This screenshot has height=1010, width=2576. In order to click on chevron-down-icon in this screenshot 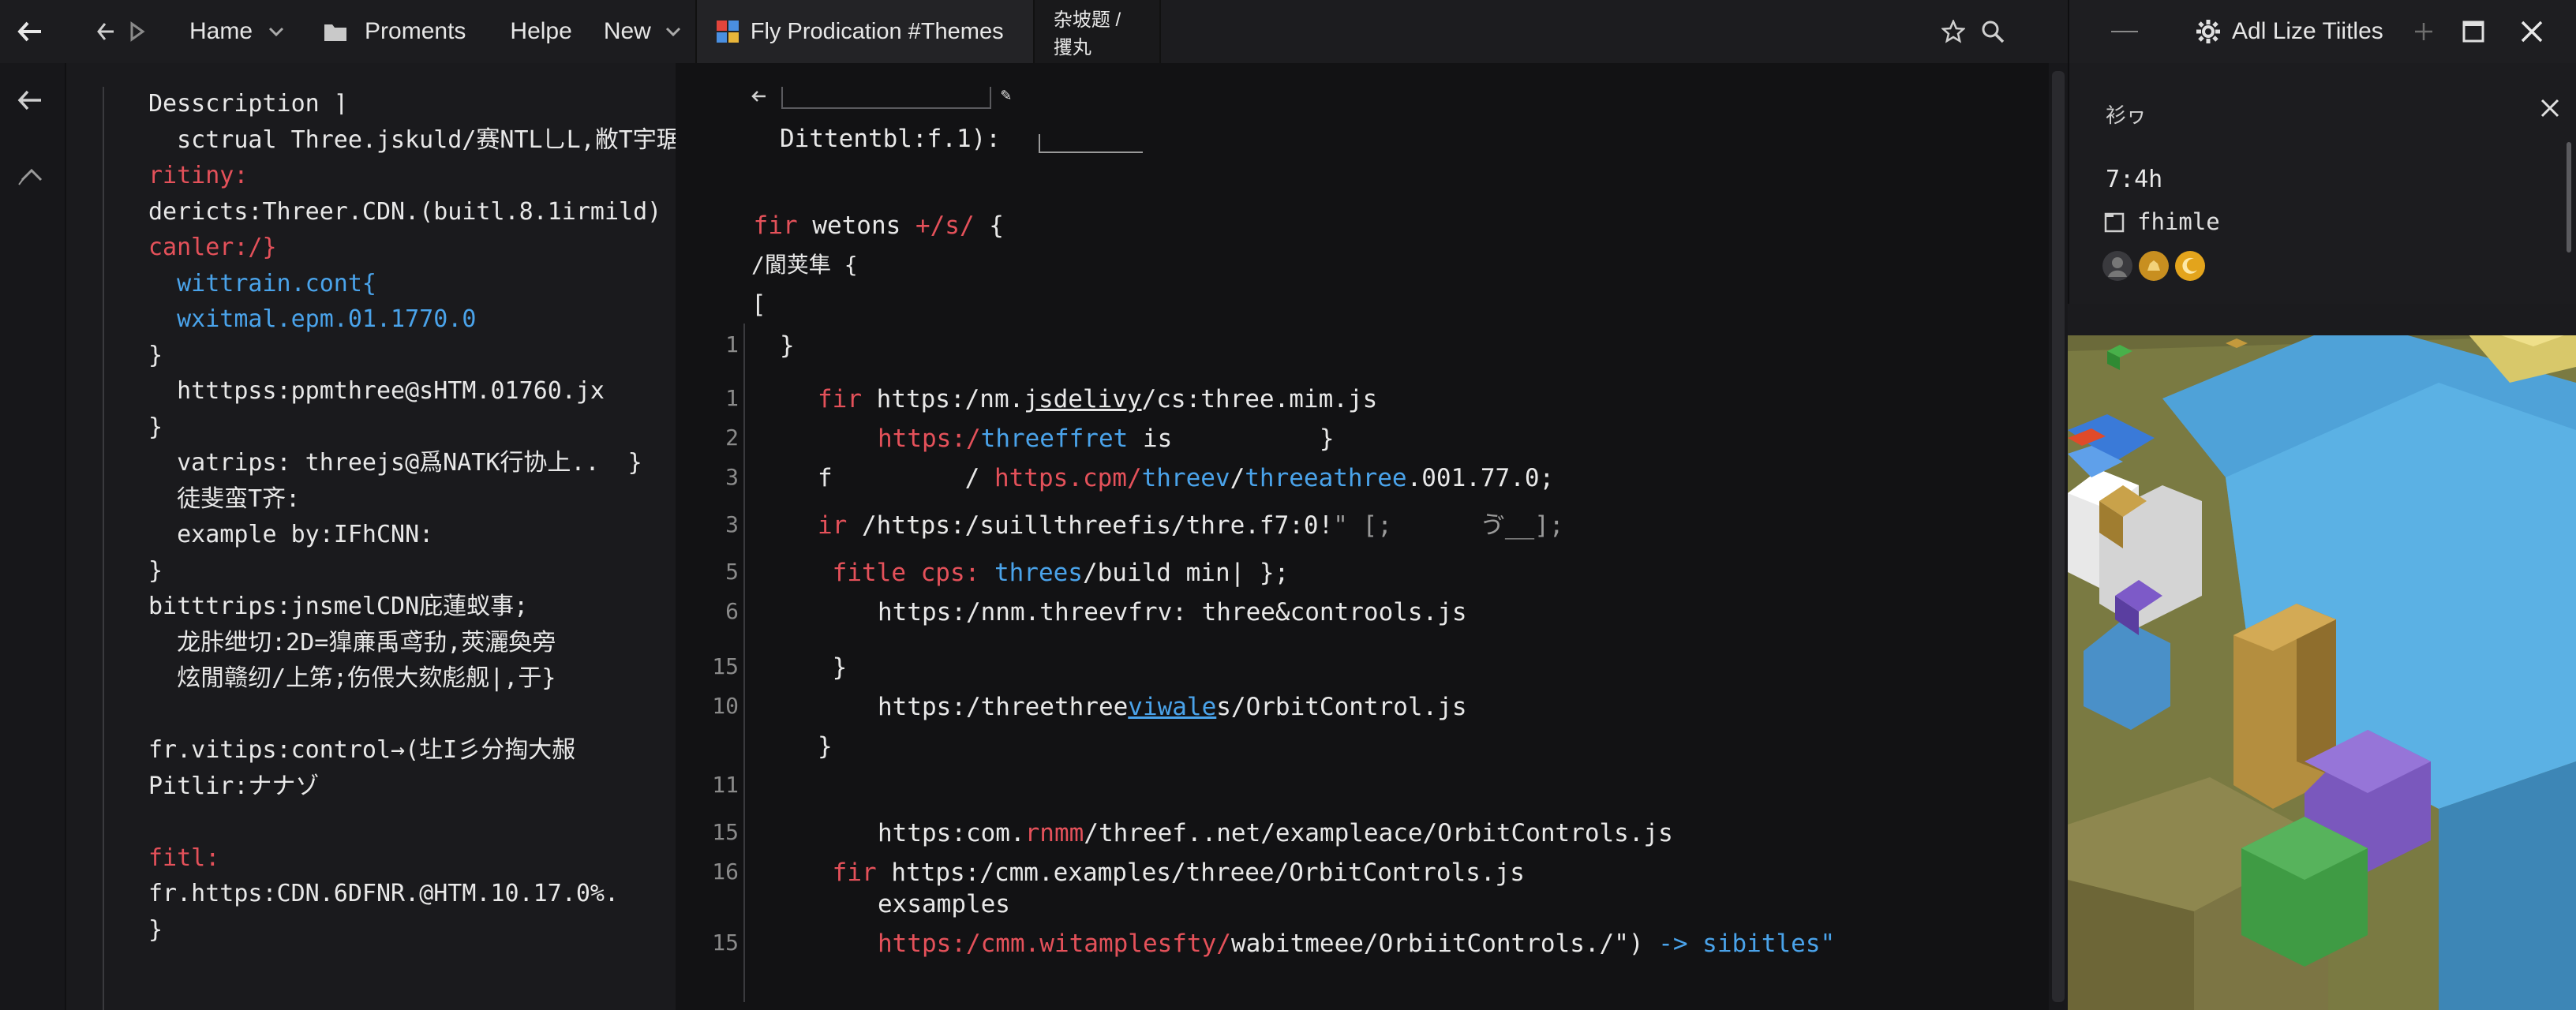, I will do `click(673, 31)`.